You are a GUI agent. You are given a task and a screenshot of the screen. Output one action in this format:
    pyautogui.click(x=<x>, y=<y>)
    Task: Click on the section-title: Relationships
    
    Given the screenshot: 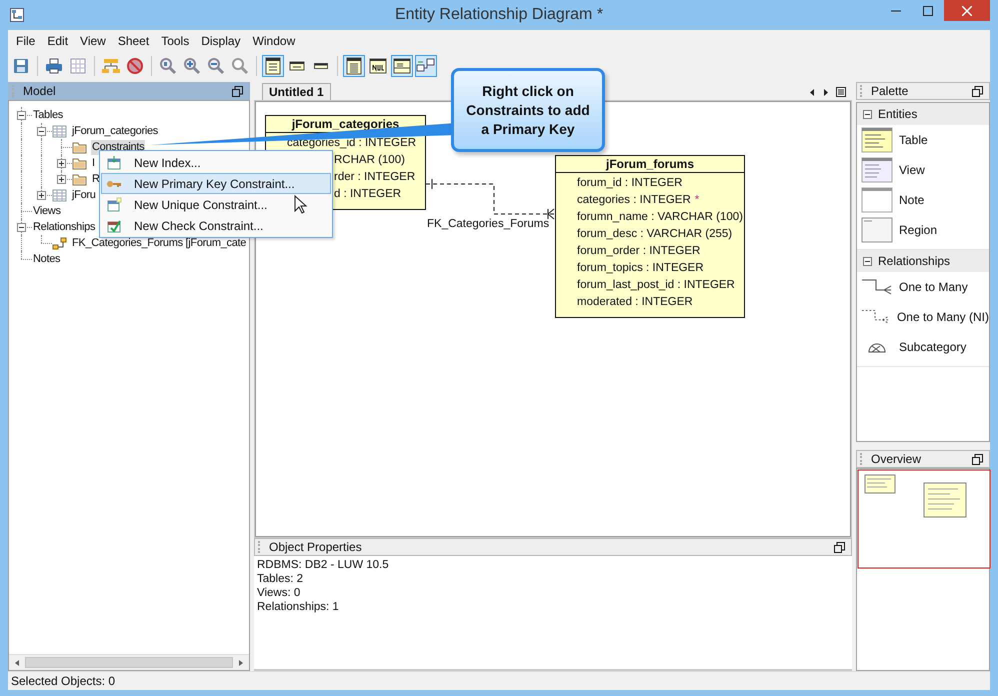 What is the action you would take?
    pyautogui.click(x=914, y=261)
    